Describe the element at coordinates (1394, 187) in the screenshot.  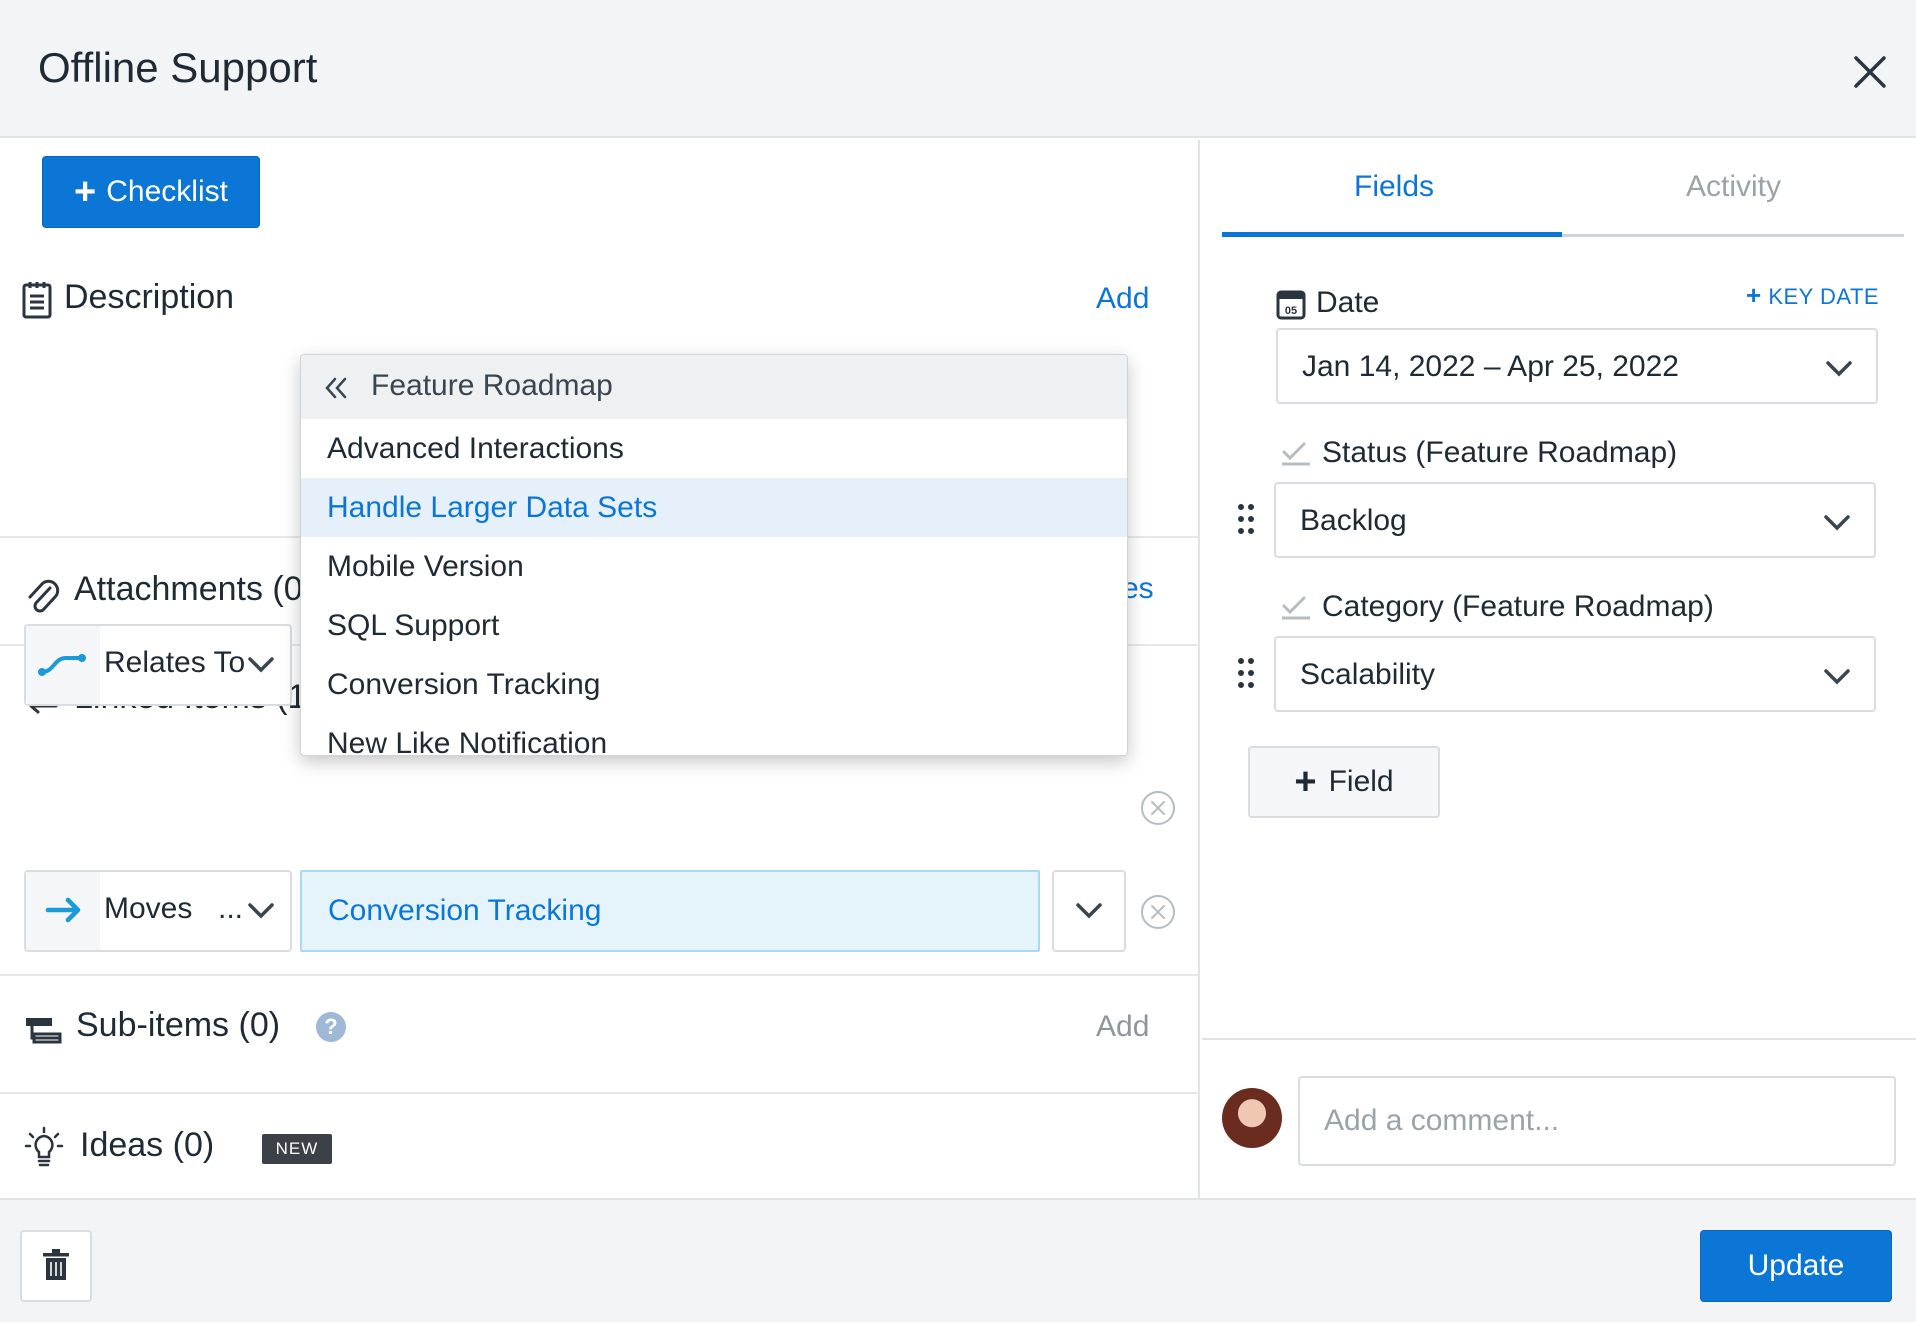
I see `tab-fields: Fields` at that location.